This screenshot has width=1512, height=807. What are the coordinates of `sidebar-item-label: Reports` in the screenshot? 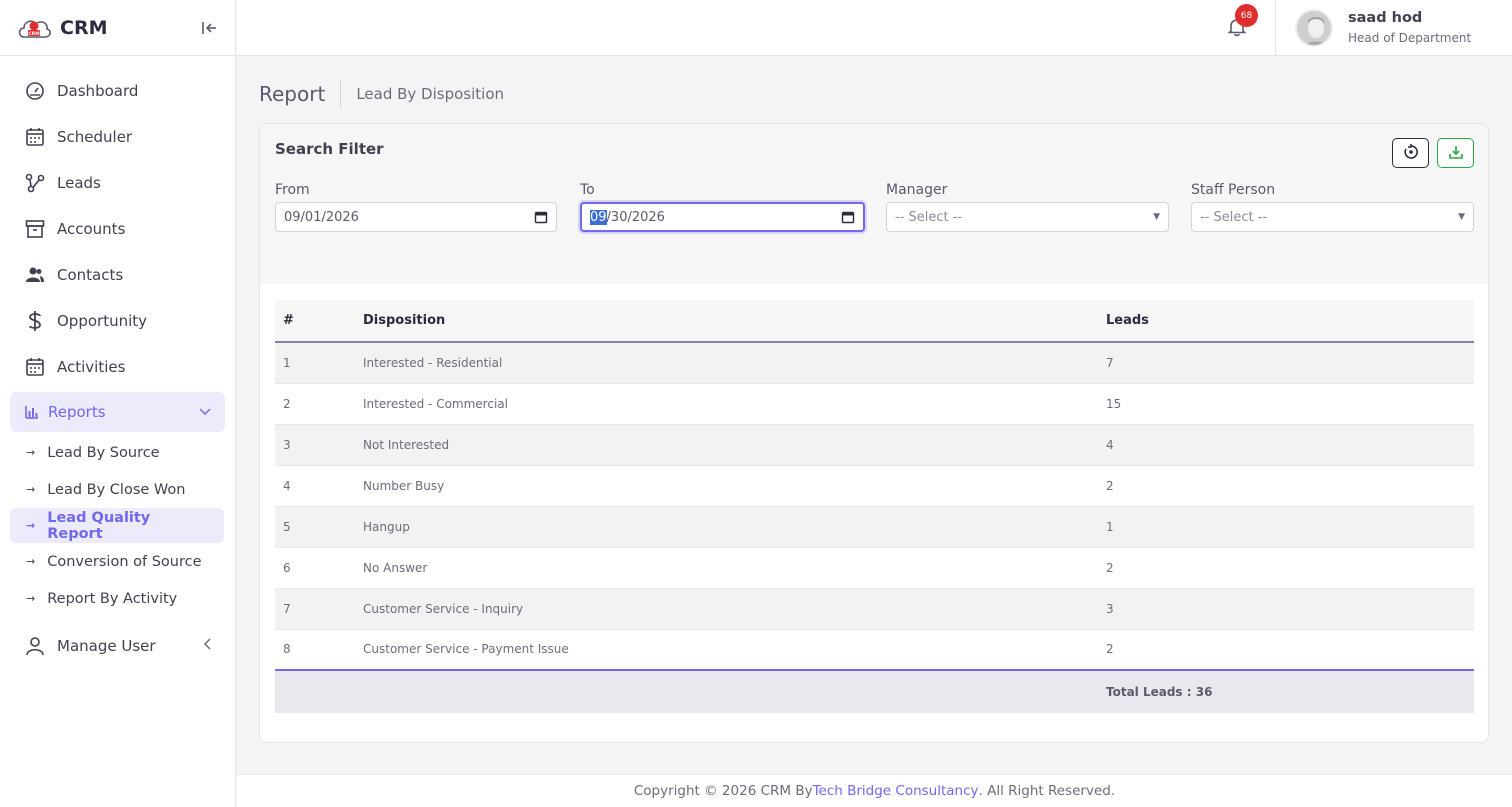 It's located at (77, 412).